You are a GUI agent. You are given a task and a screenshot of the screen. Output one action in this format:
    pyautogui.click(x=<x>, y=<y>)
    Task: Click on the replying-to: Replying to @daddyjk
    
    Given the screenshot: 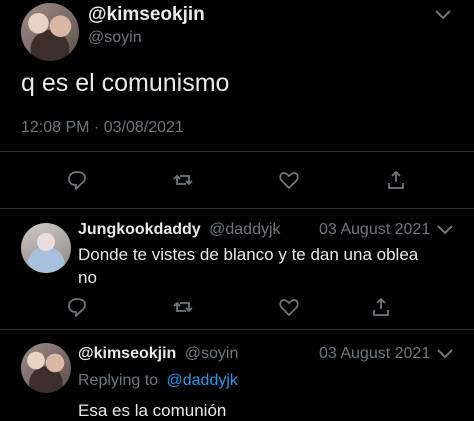 What is the action you would take?
    pyautogui.click(x=158, y=381)
    